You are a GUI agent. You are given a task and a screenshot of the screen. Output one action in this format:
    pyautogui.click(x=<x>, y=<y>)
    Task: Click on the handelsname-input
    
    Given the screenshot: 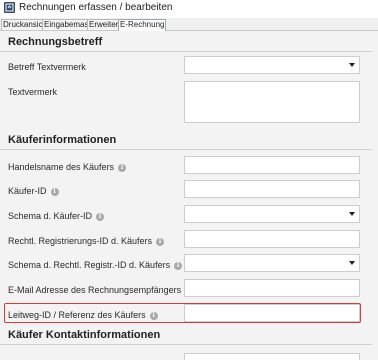 What is the action you would take?
    pyautogui.click(x=272, y=165)
    